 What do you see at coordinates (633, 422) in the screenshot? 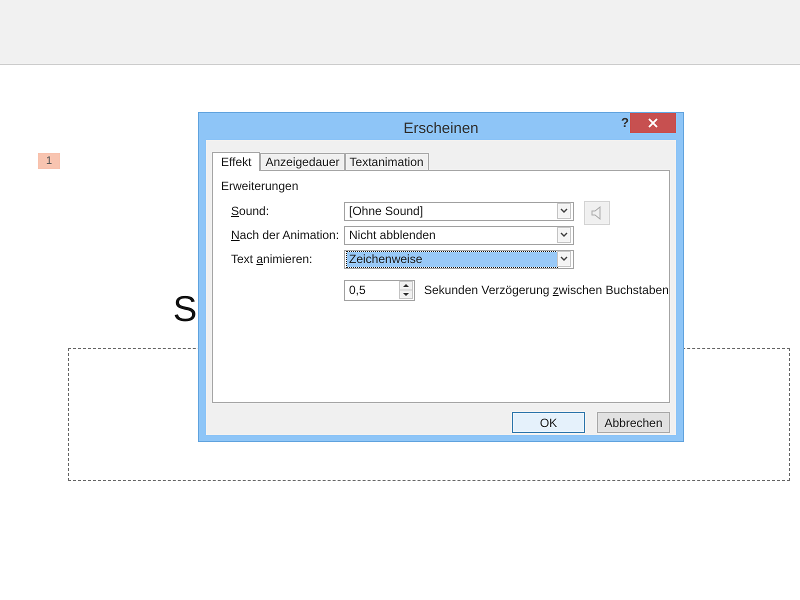
I see `cancel-button: Abbrechen` at bounding box center [633, 422].